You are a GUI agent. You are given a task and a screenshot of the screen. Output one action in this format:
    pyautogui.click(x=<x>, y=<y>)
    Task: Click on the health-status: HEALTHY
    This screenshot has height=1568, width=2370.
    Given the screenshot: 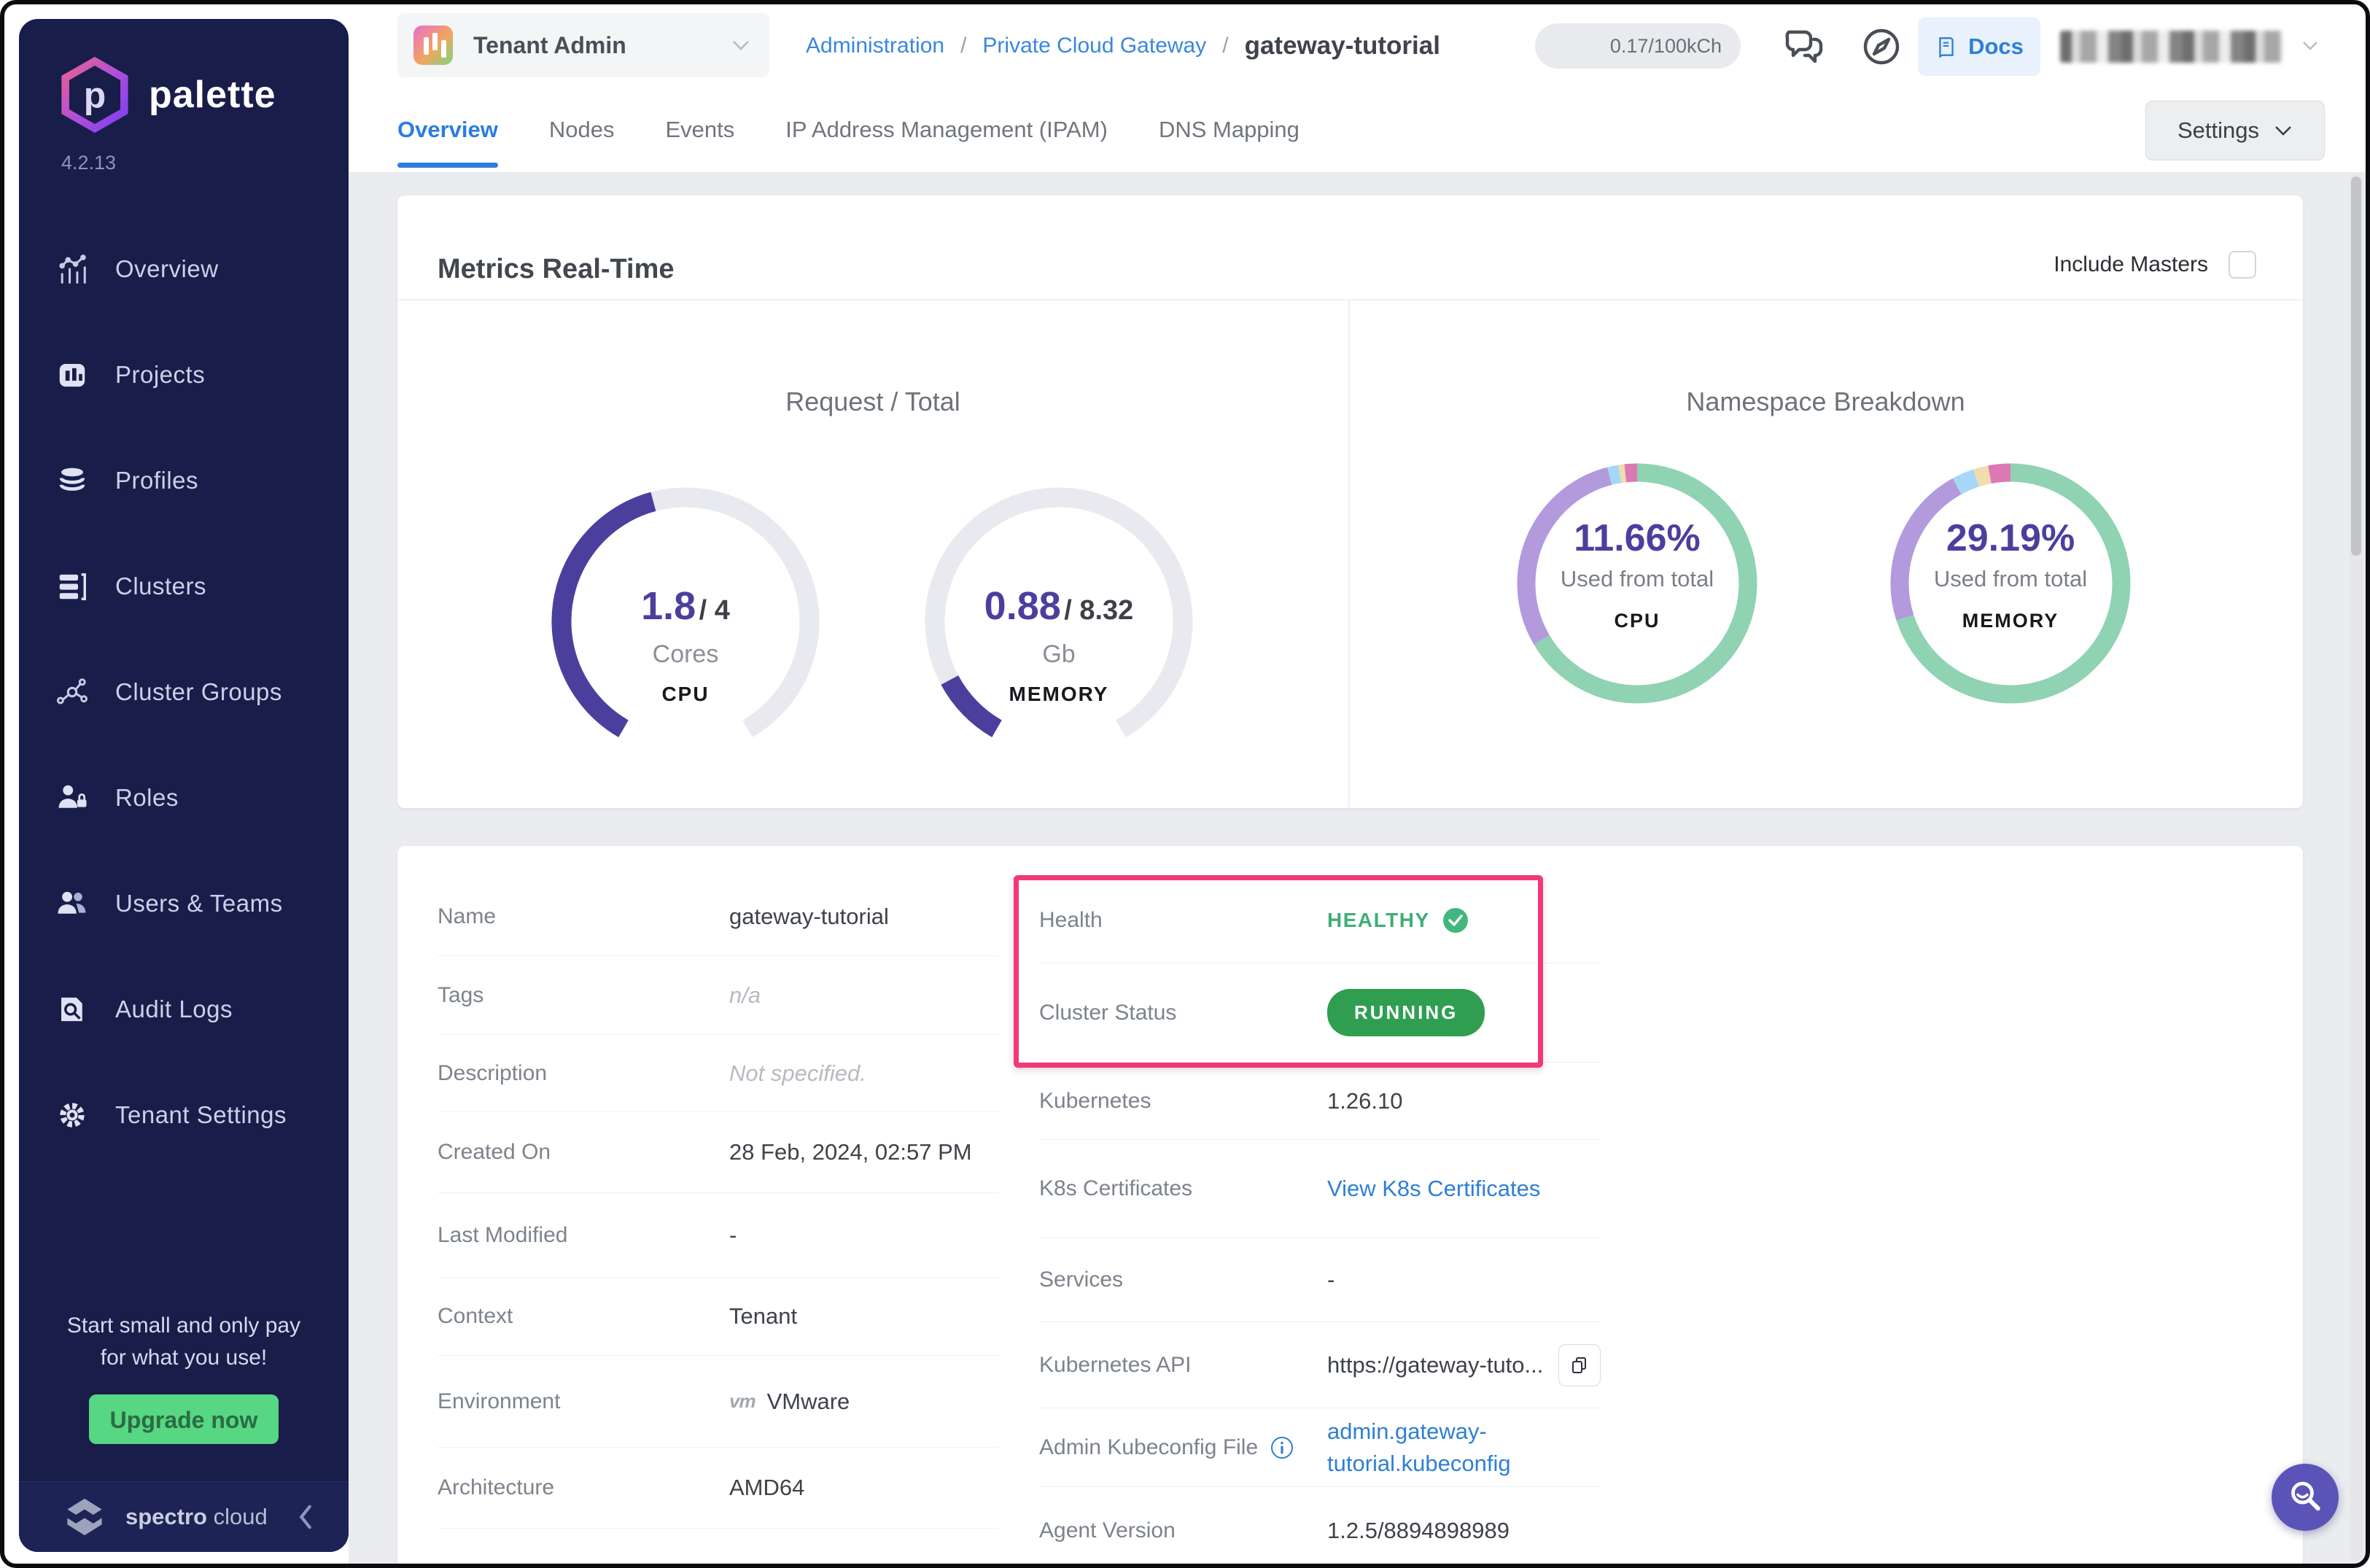 What is the action you would take?
    pyautogui.click(x=1398, y=920)
    